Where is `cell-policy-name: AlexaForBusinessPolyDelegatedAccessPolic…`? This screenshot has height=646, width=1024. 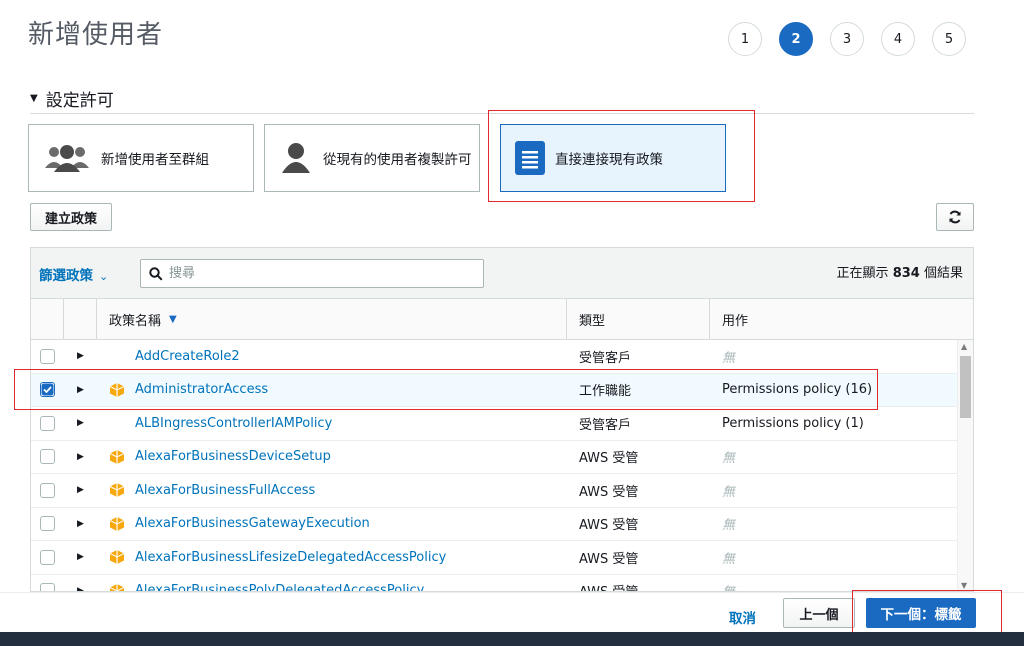 cell-policy-name: AlexaForBusinessPolyDelegatedAccessPolic… is located at coordinates (332, 583).